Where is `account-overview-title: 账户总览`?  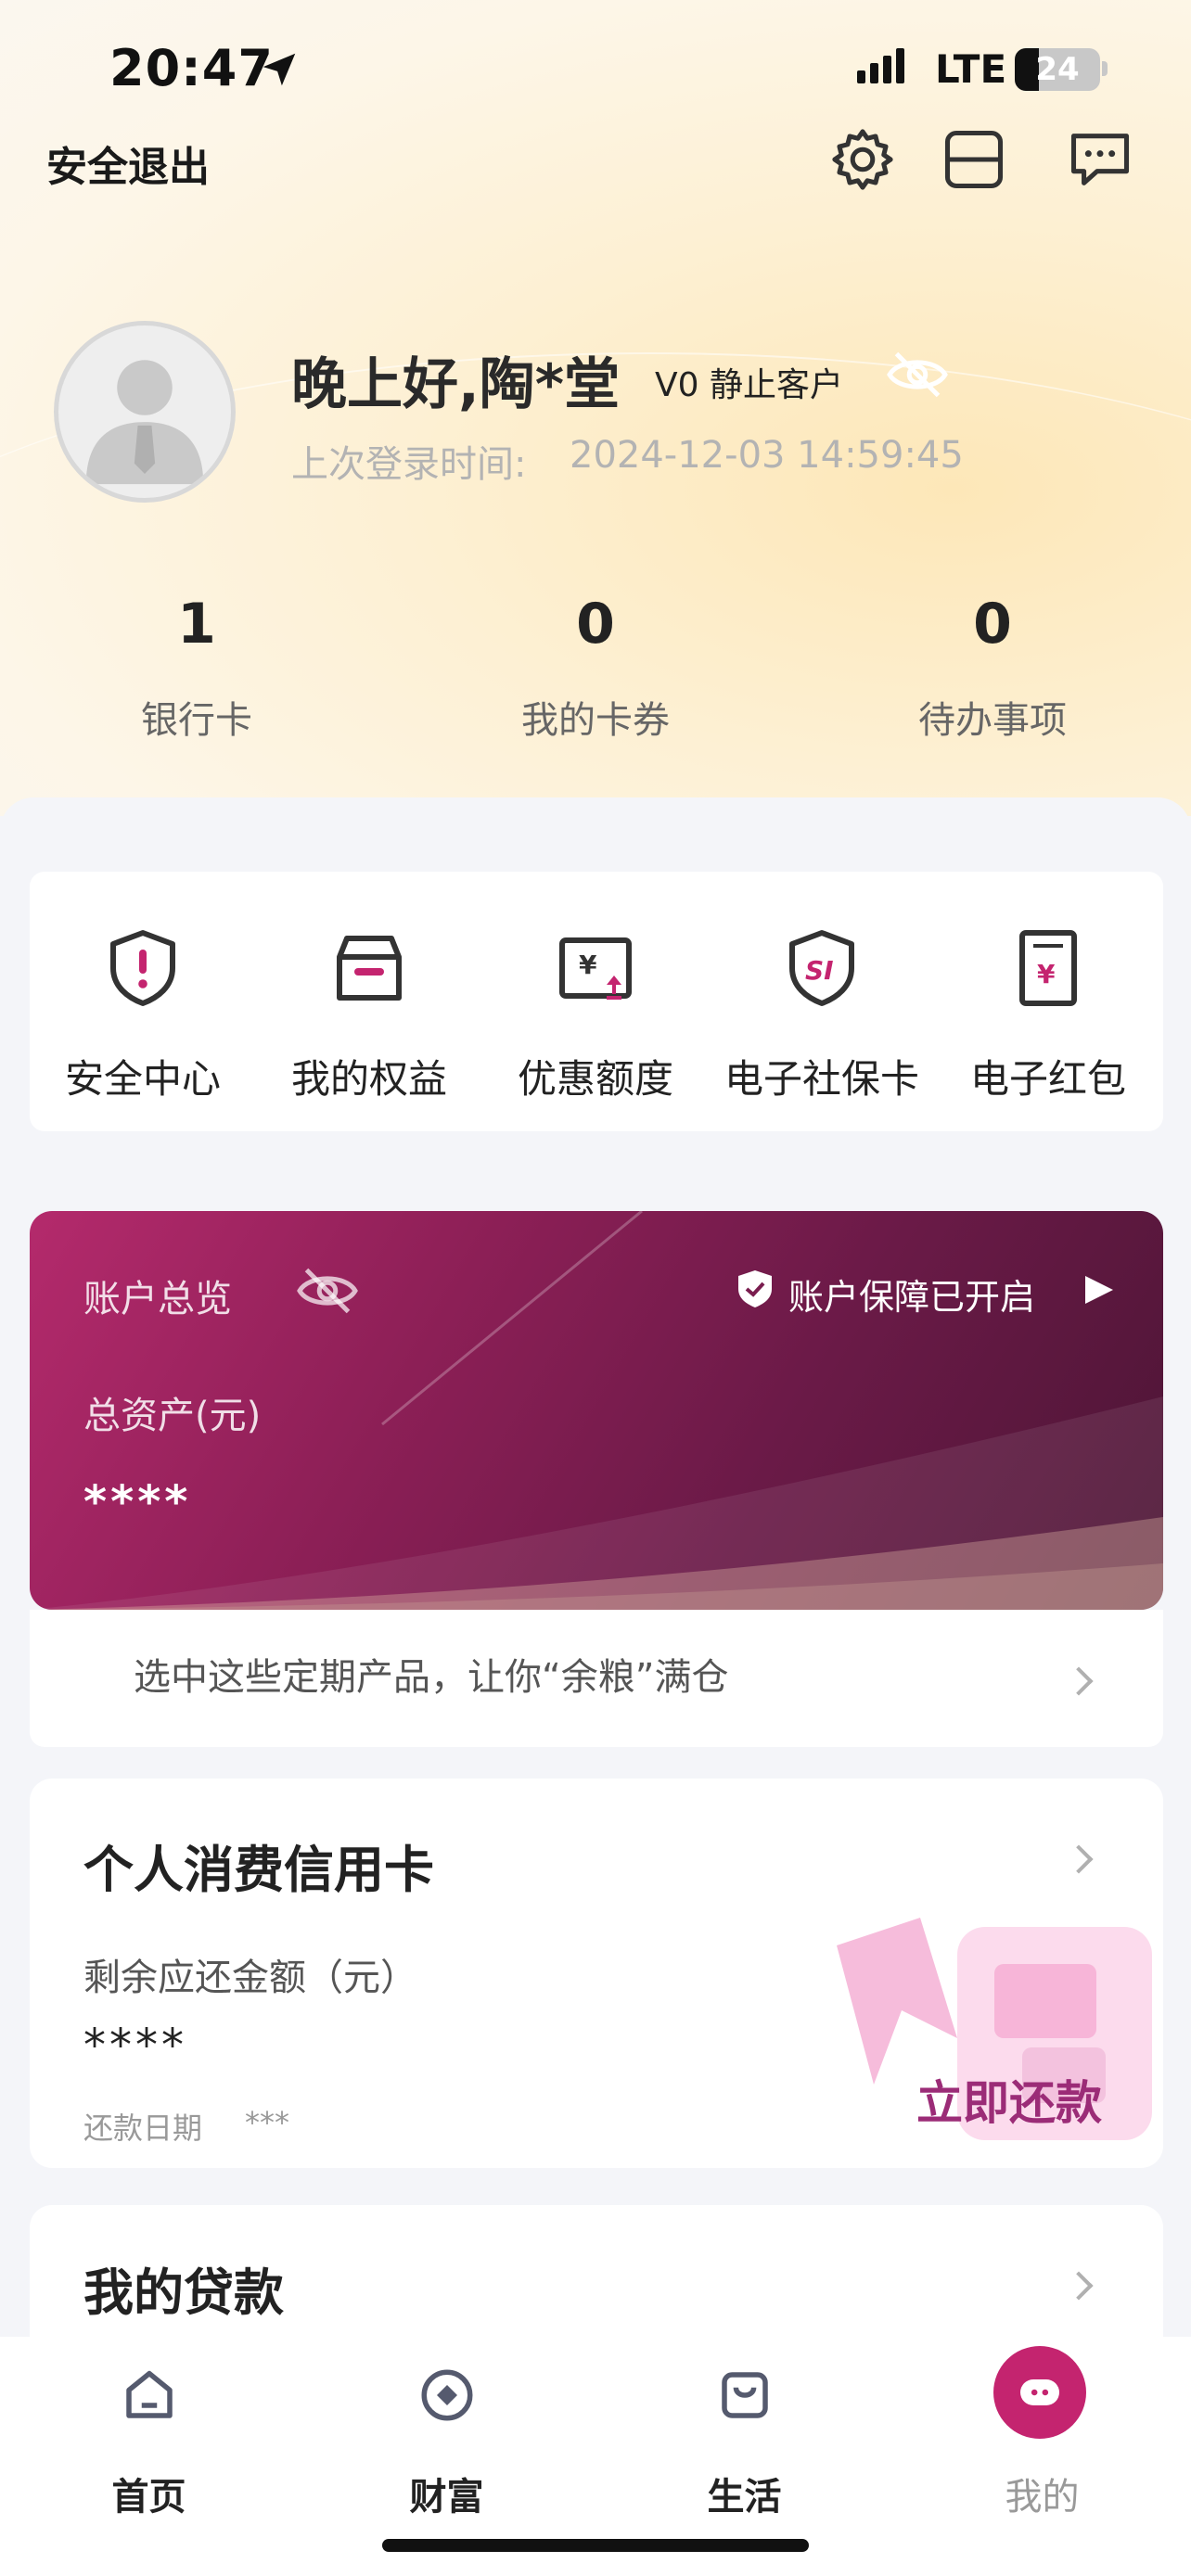 account-overview-title: 账户总览 is located at coordinates (157, 1299).